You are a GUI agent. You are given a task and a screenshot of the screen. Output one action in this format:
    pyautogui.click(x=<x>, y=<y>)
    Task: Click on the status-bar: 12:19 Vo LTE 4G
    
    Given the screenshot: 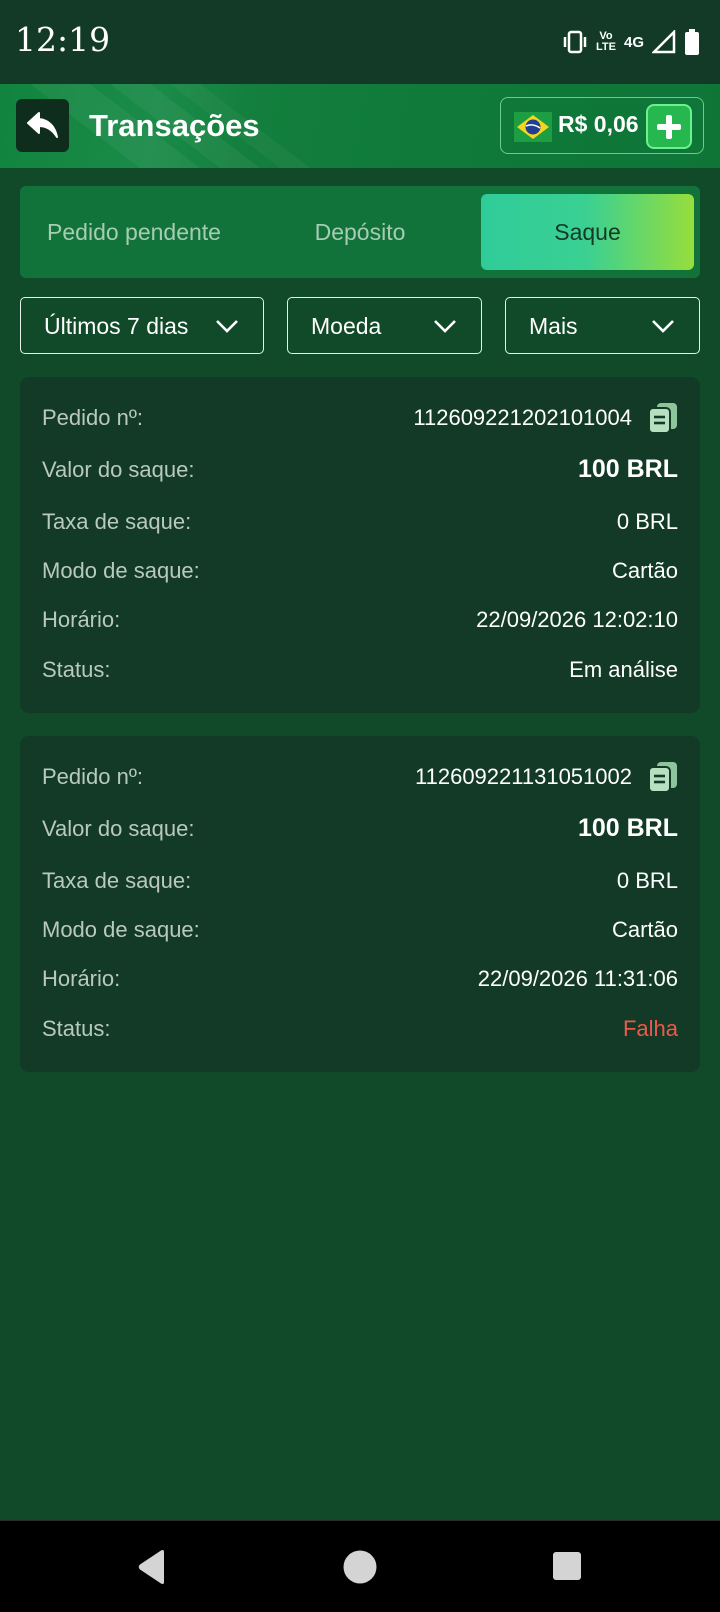 What is the action you would take?
    pyautogui.click(x=360, y=42)
    